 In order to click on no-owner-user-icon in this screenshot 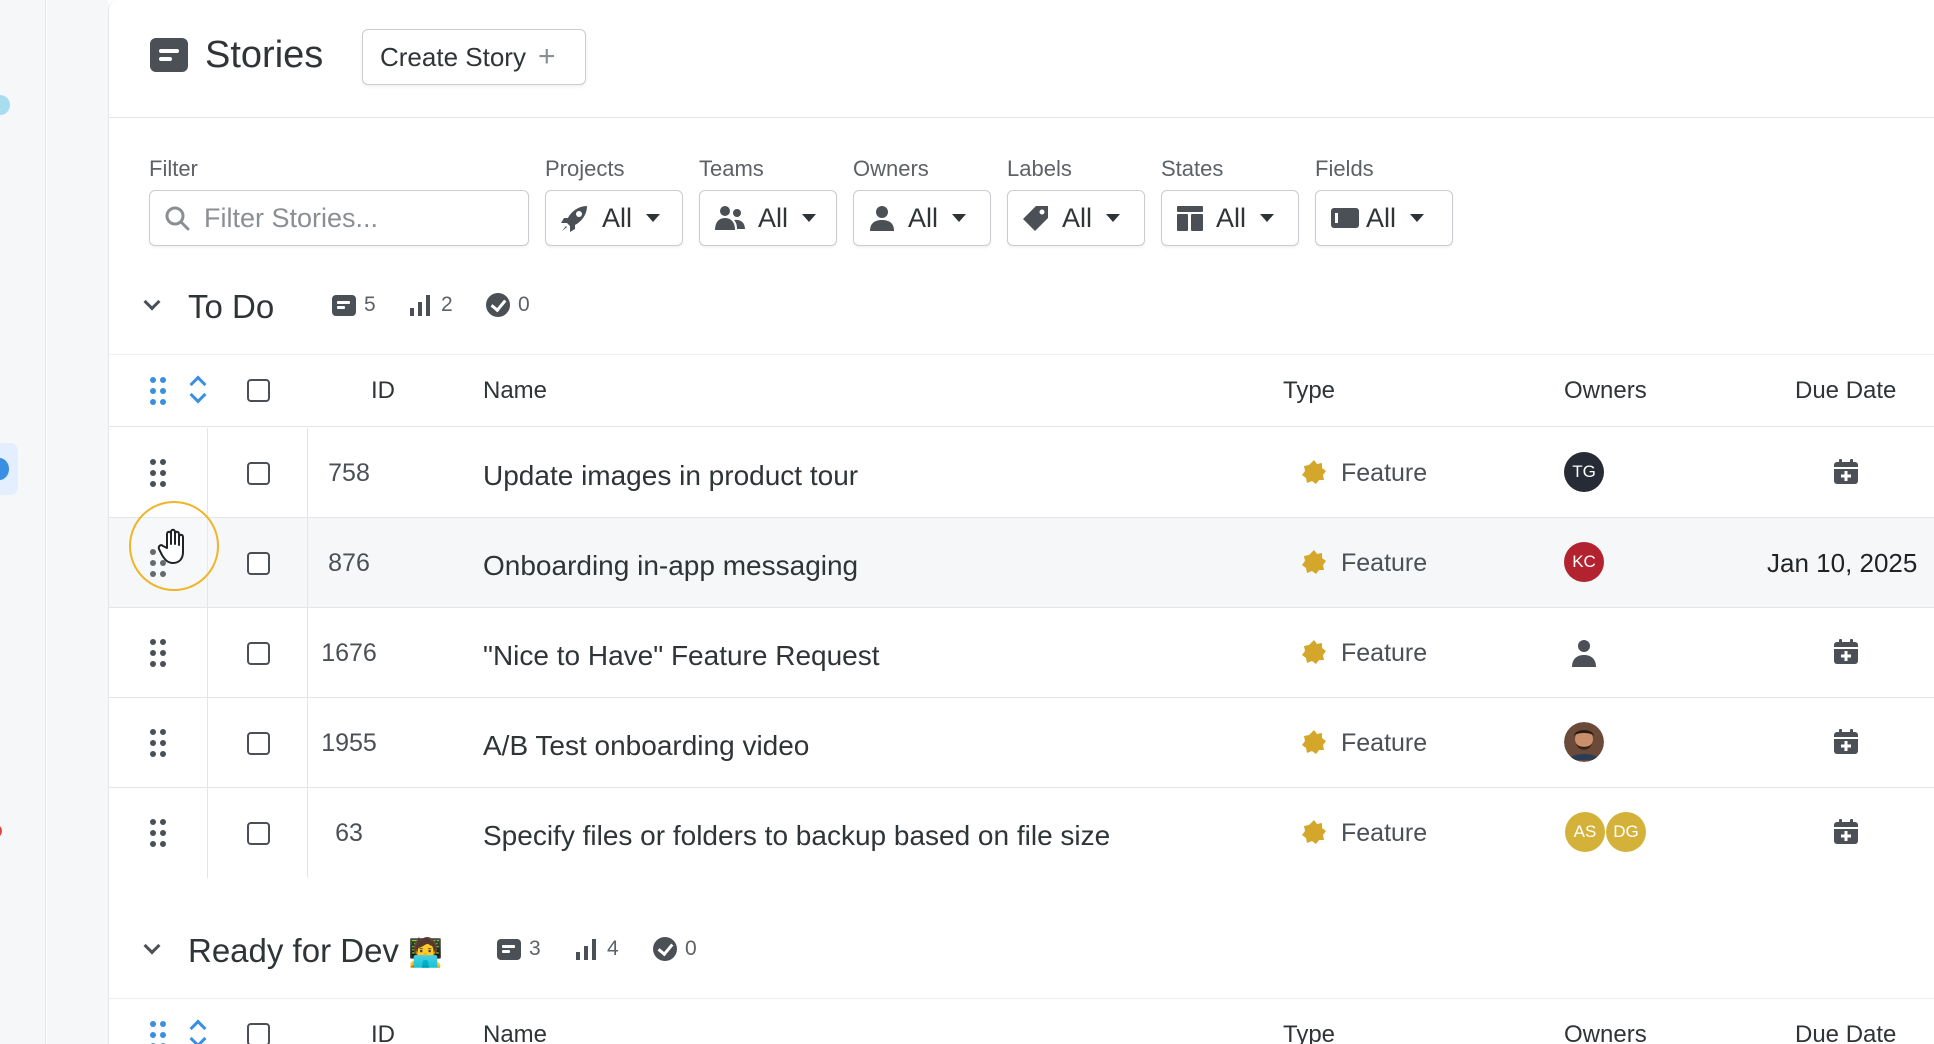, I will do `click(1584, 653)`.